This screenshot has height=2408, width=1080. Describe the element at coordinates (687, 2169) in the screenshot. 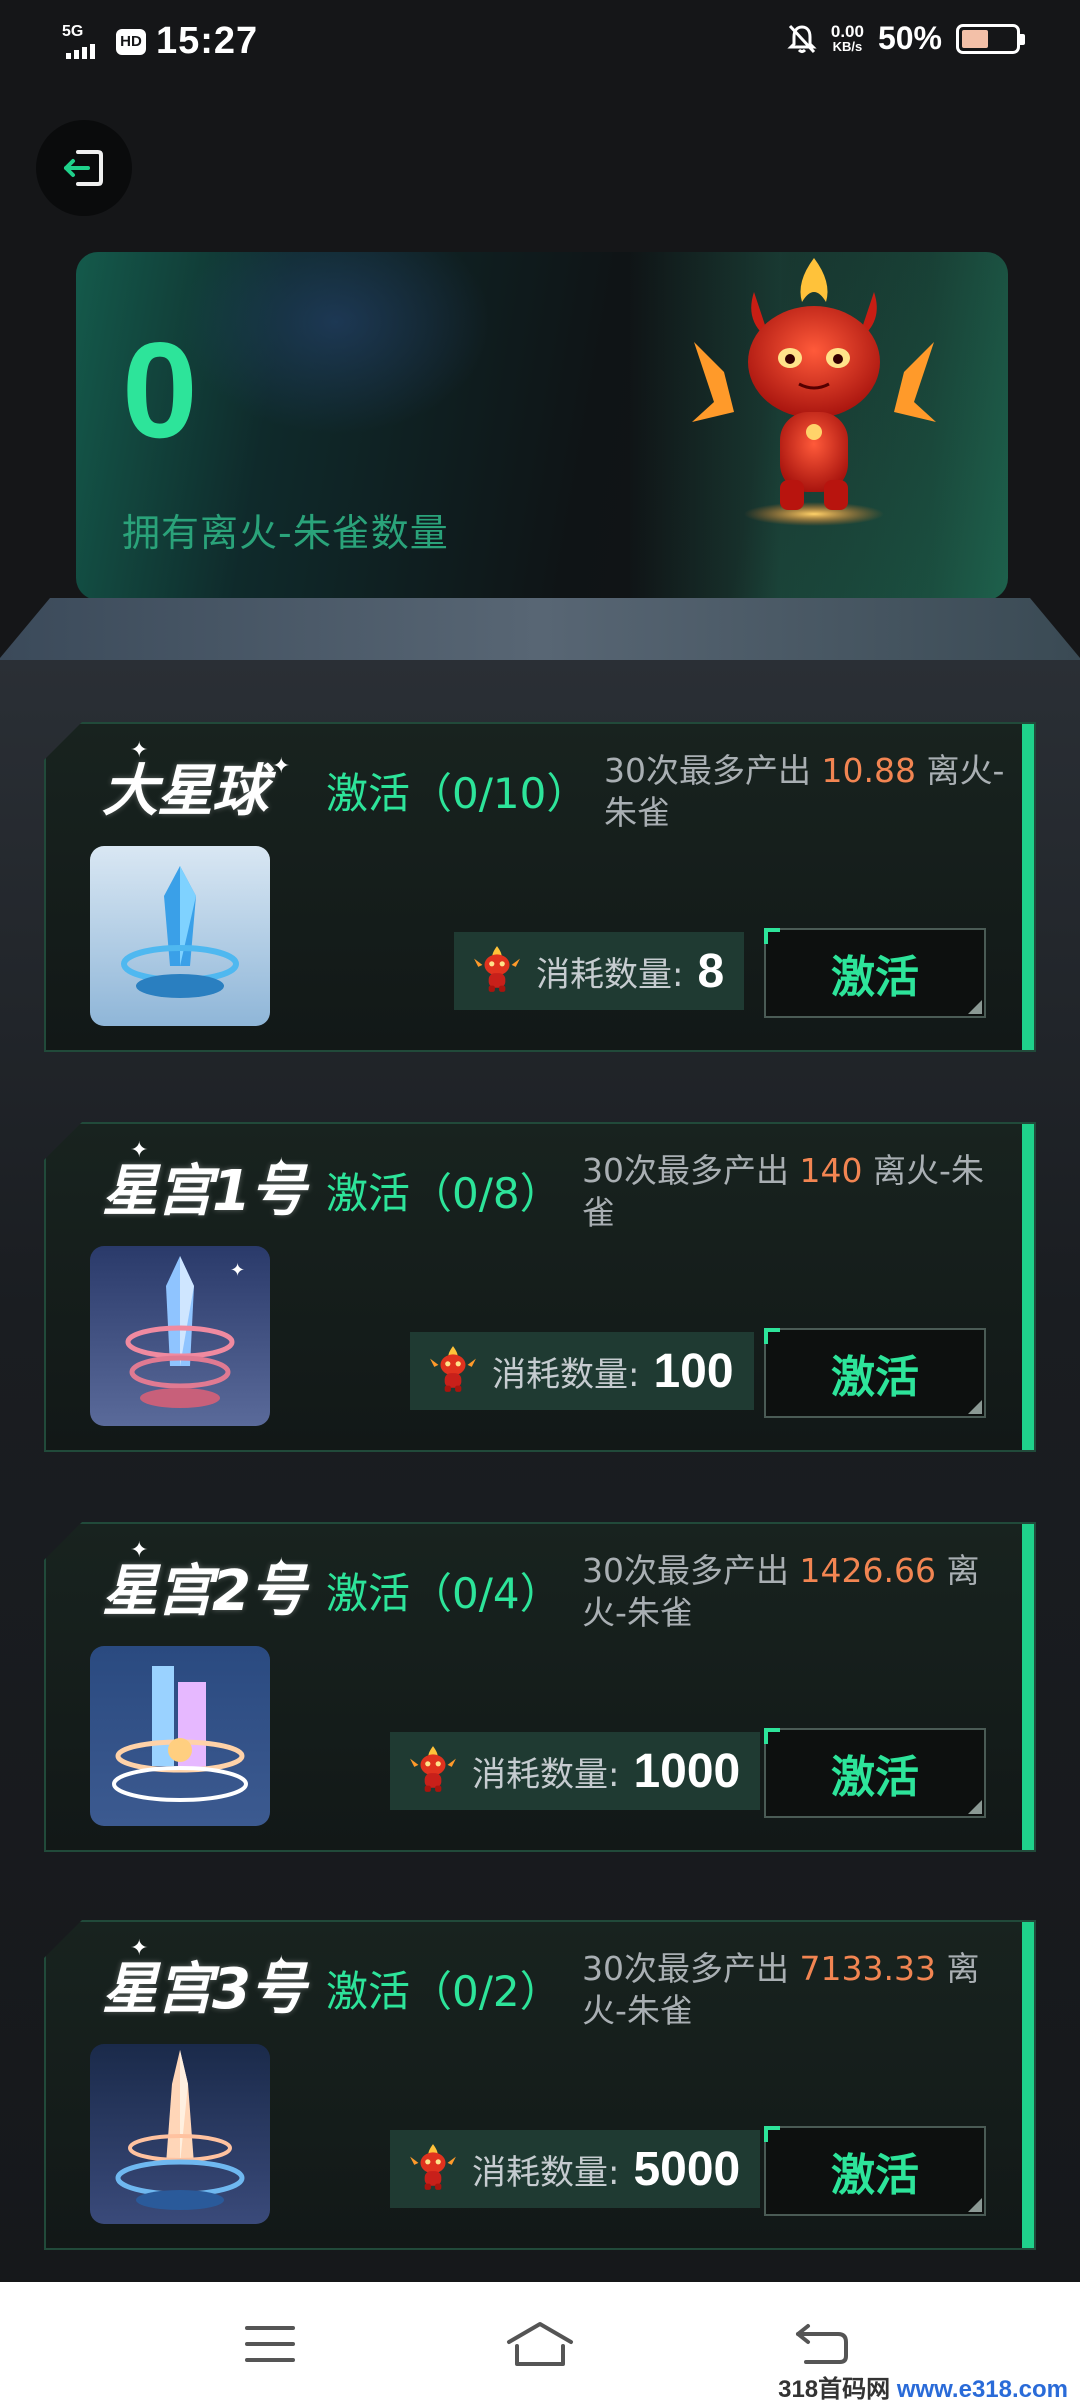

I see `cost-value: 5000` at that location.